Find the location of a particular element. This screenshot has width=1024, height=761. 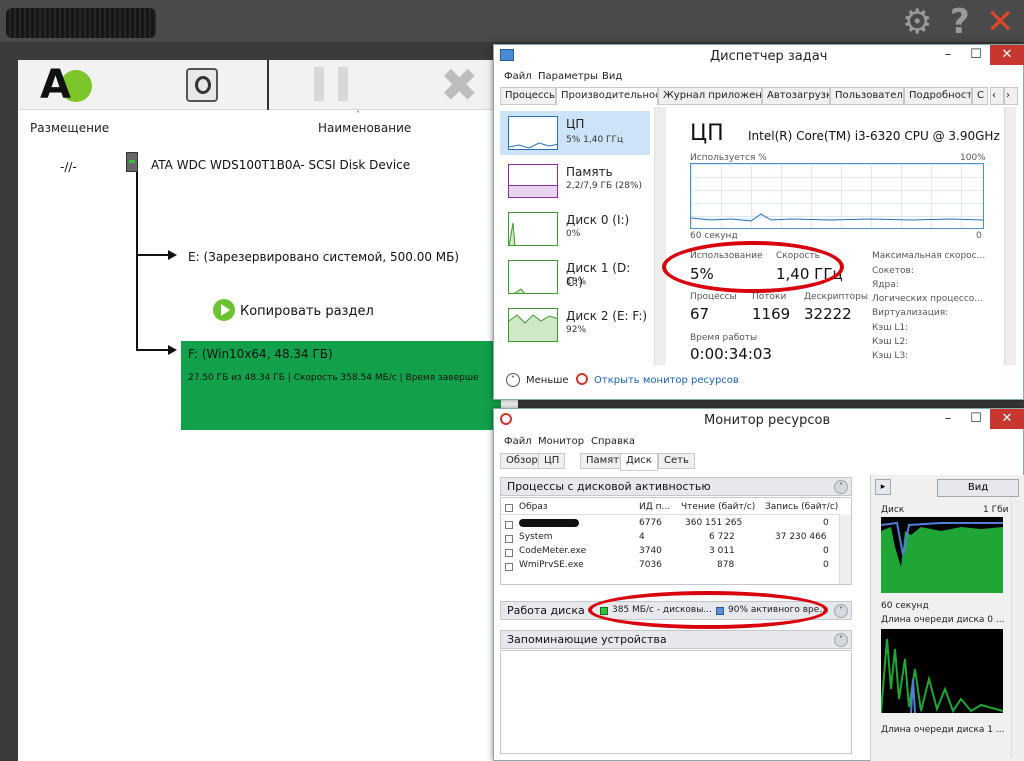

sidebar-memory-sub: 2,2/7,9 ГБ (28%) is located at coordinates (604, 186).